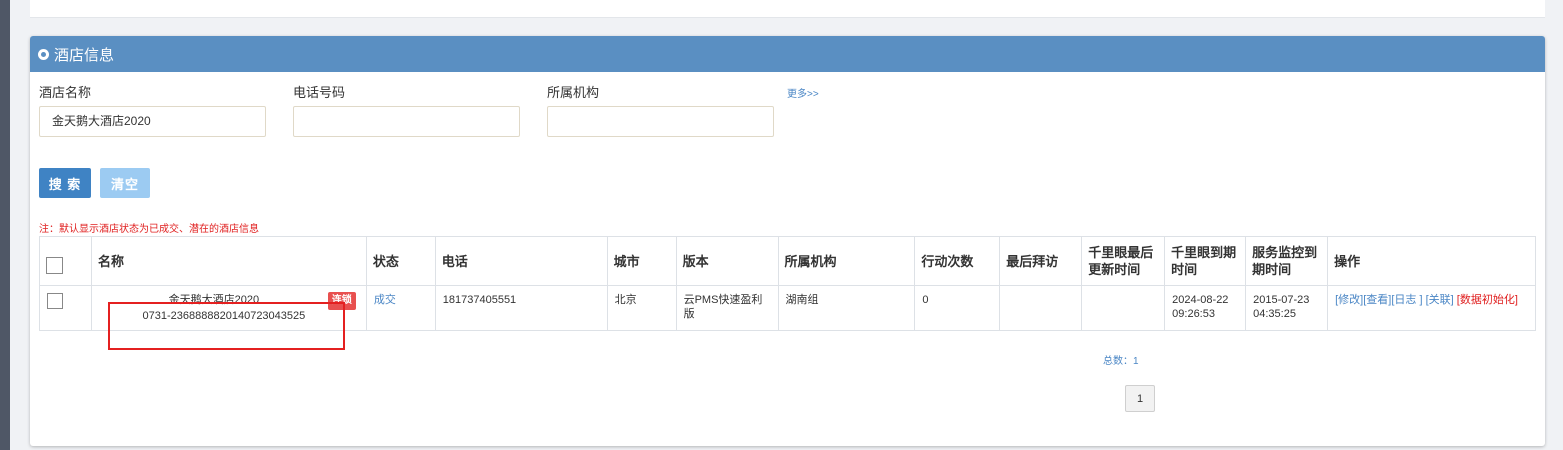  Describe the element at coordinates (125, 183) in the screenshot. I see `clear-button: 清空` at that location.